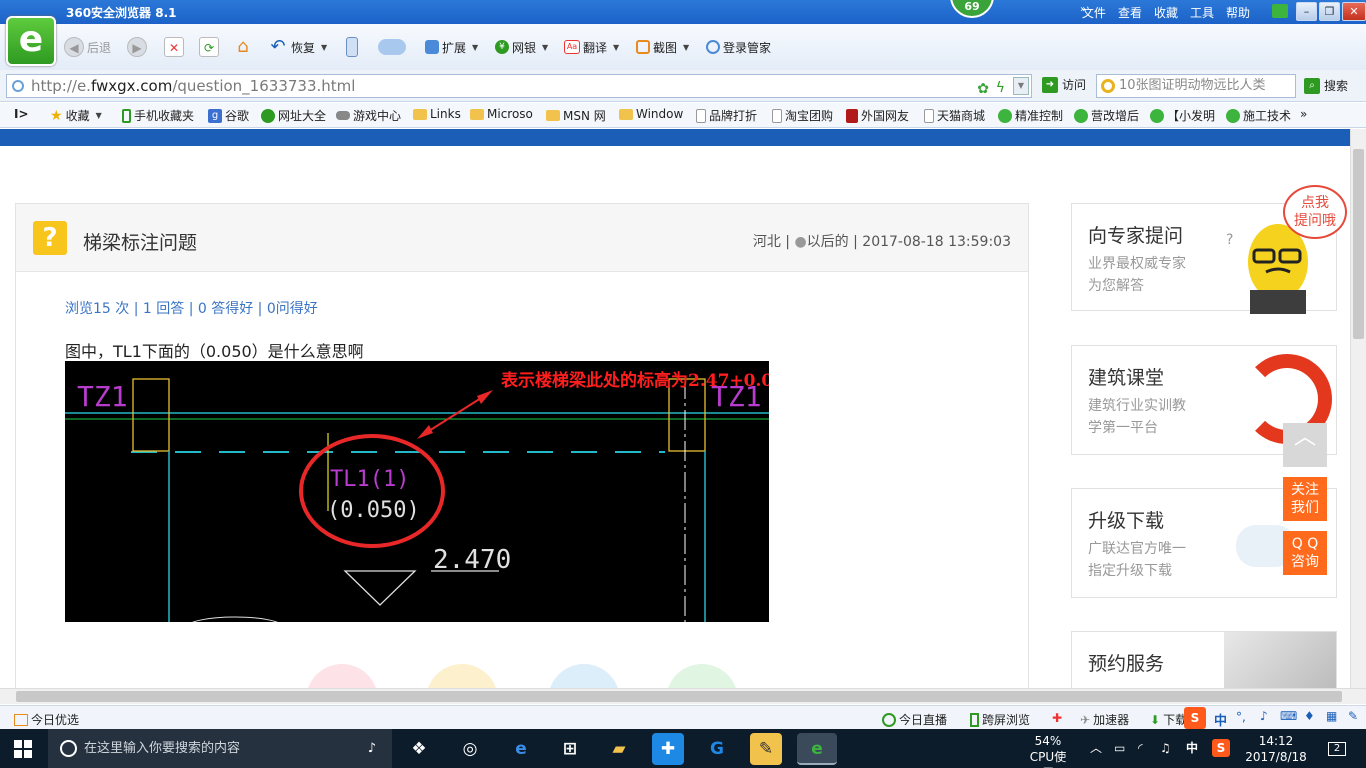 The image size is (1366, 768). I want to click on notes-app-icon: ✎, so click(766, 749).